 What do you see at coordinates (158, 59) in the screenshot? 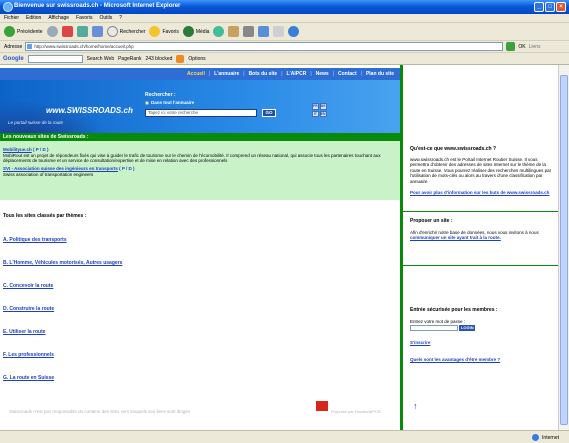
I see `popup-blocked-count: 243 blocked` at bounding box center [158, 59].